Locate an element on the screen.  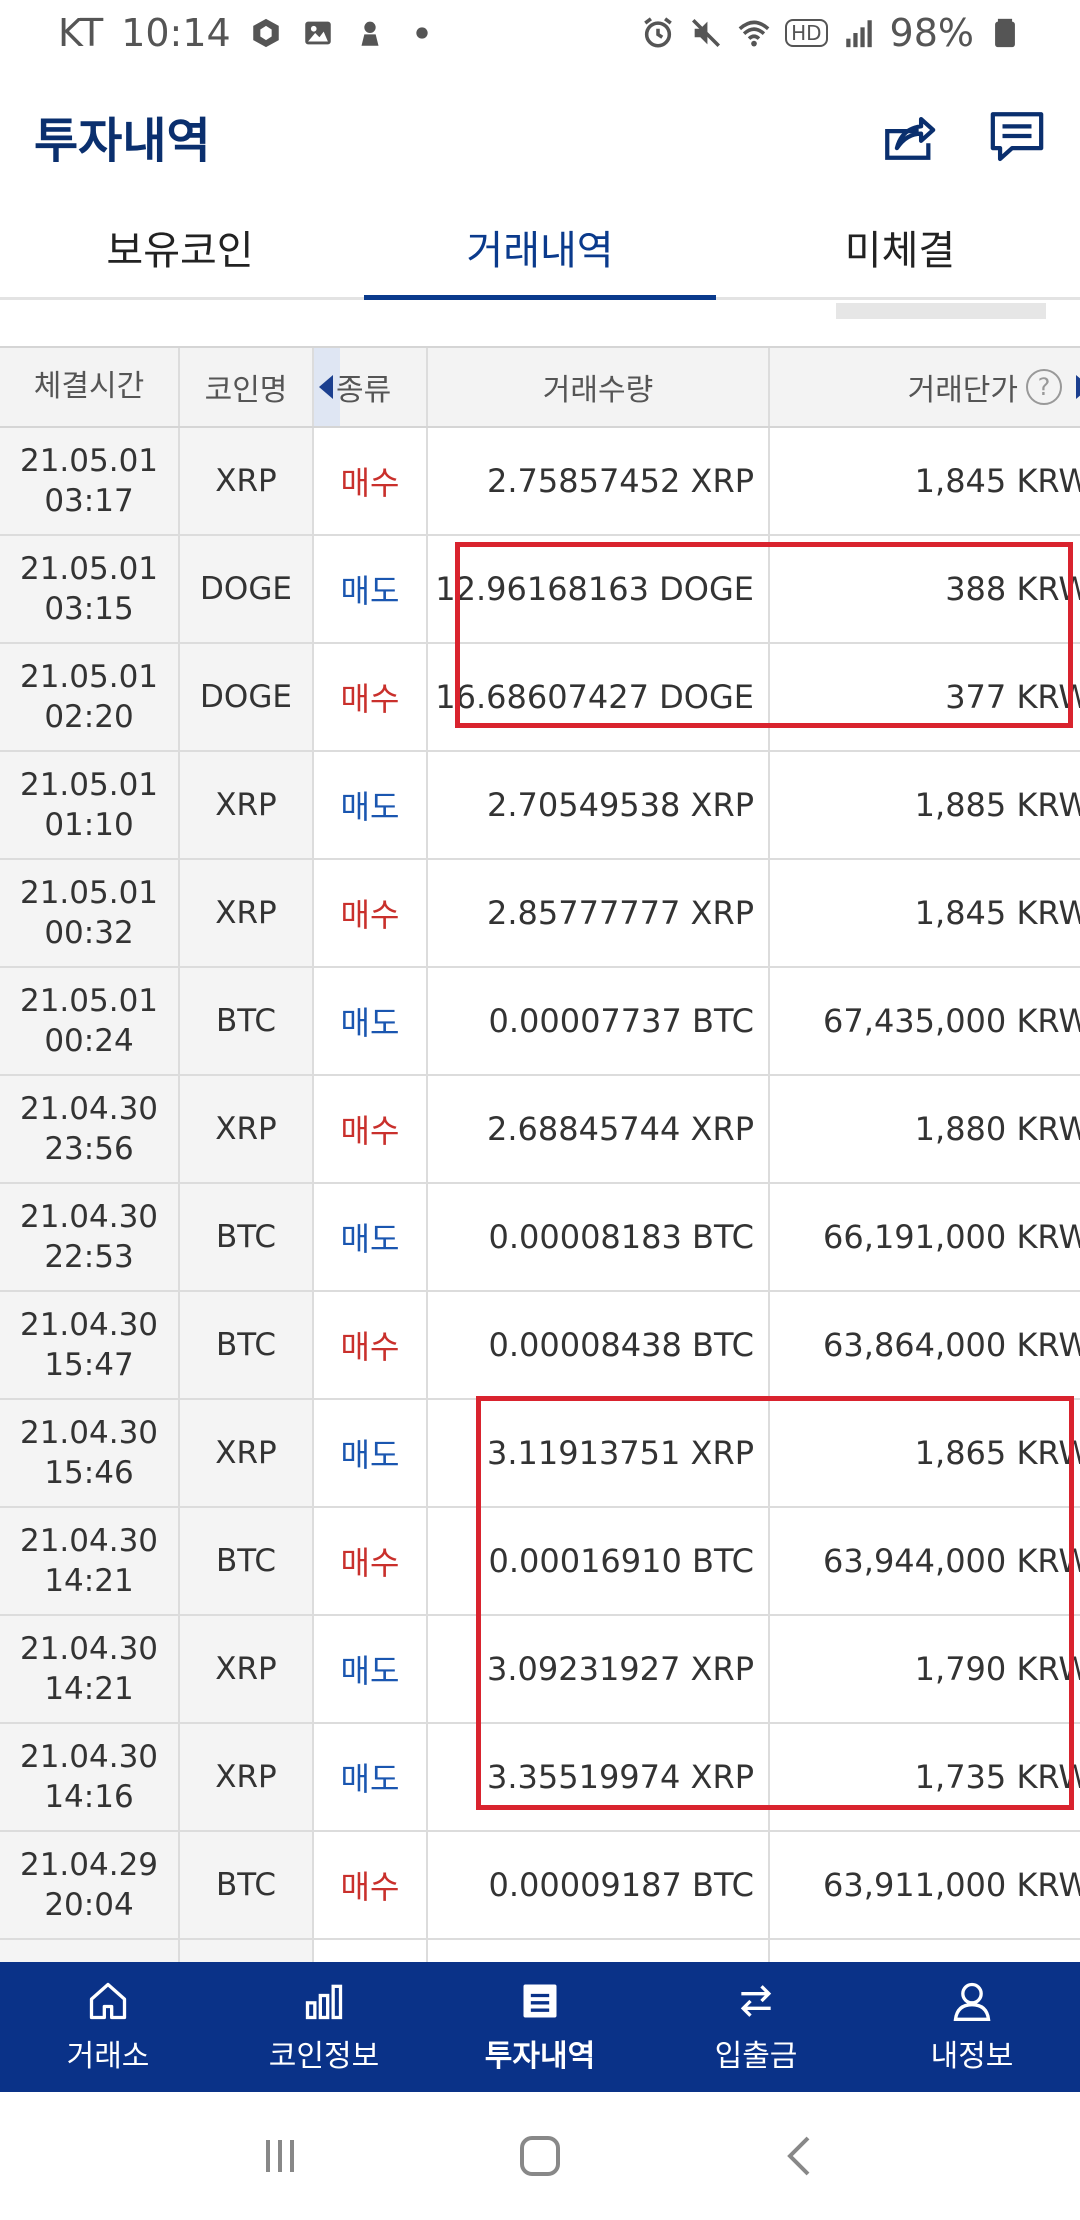
cell-coin: BTC is located at coordinates (247, 1561).